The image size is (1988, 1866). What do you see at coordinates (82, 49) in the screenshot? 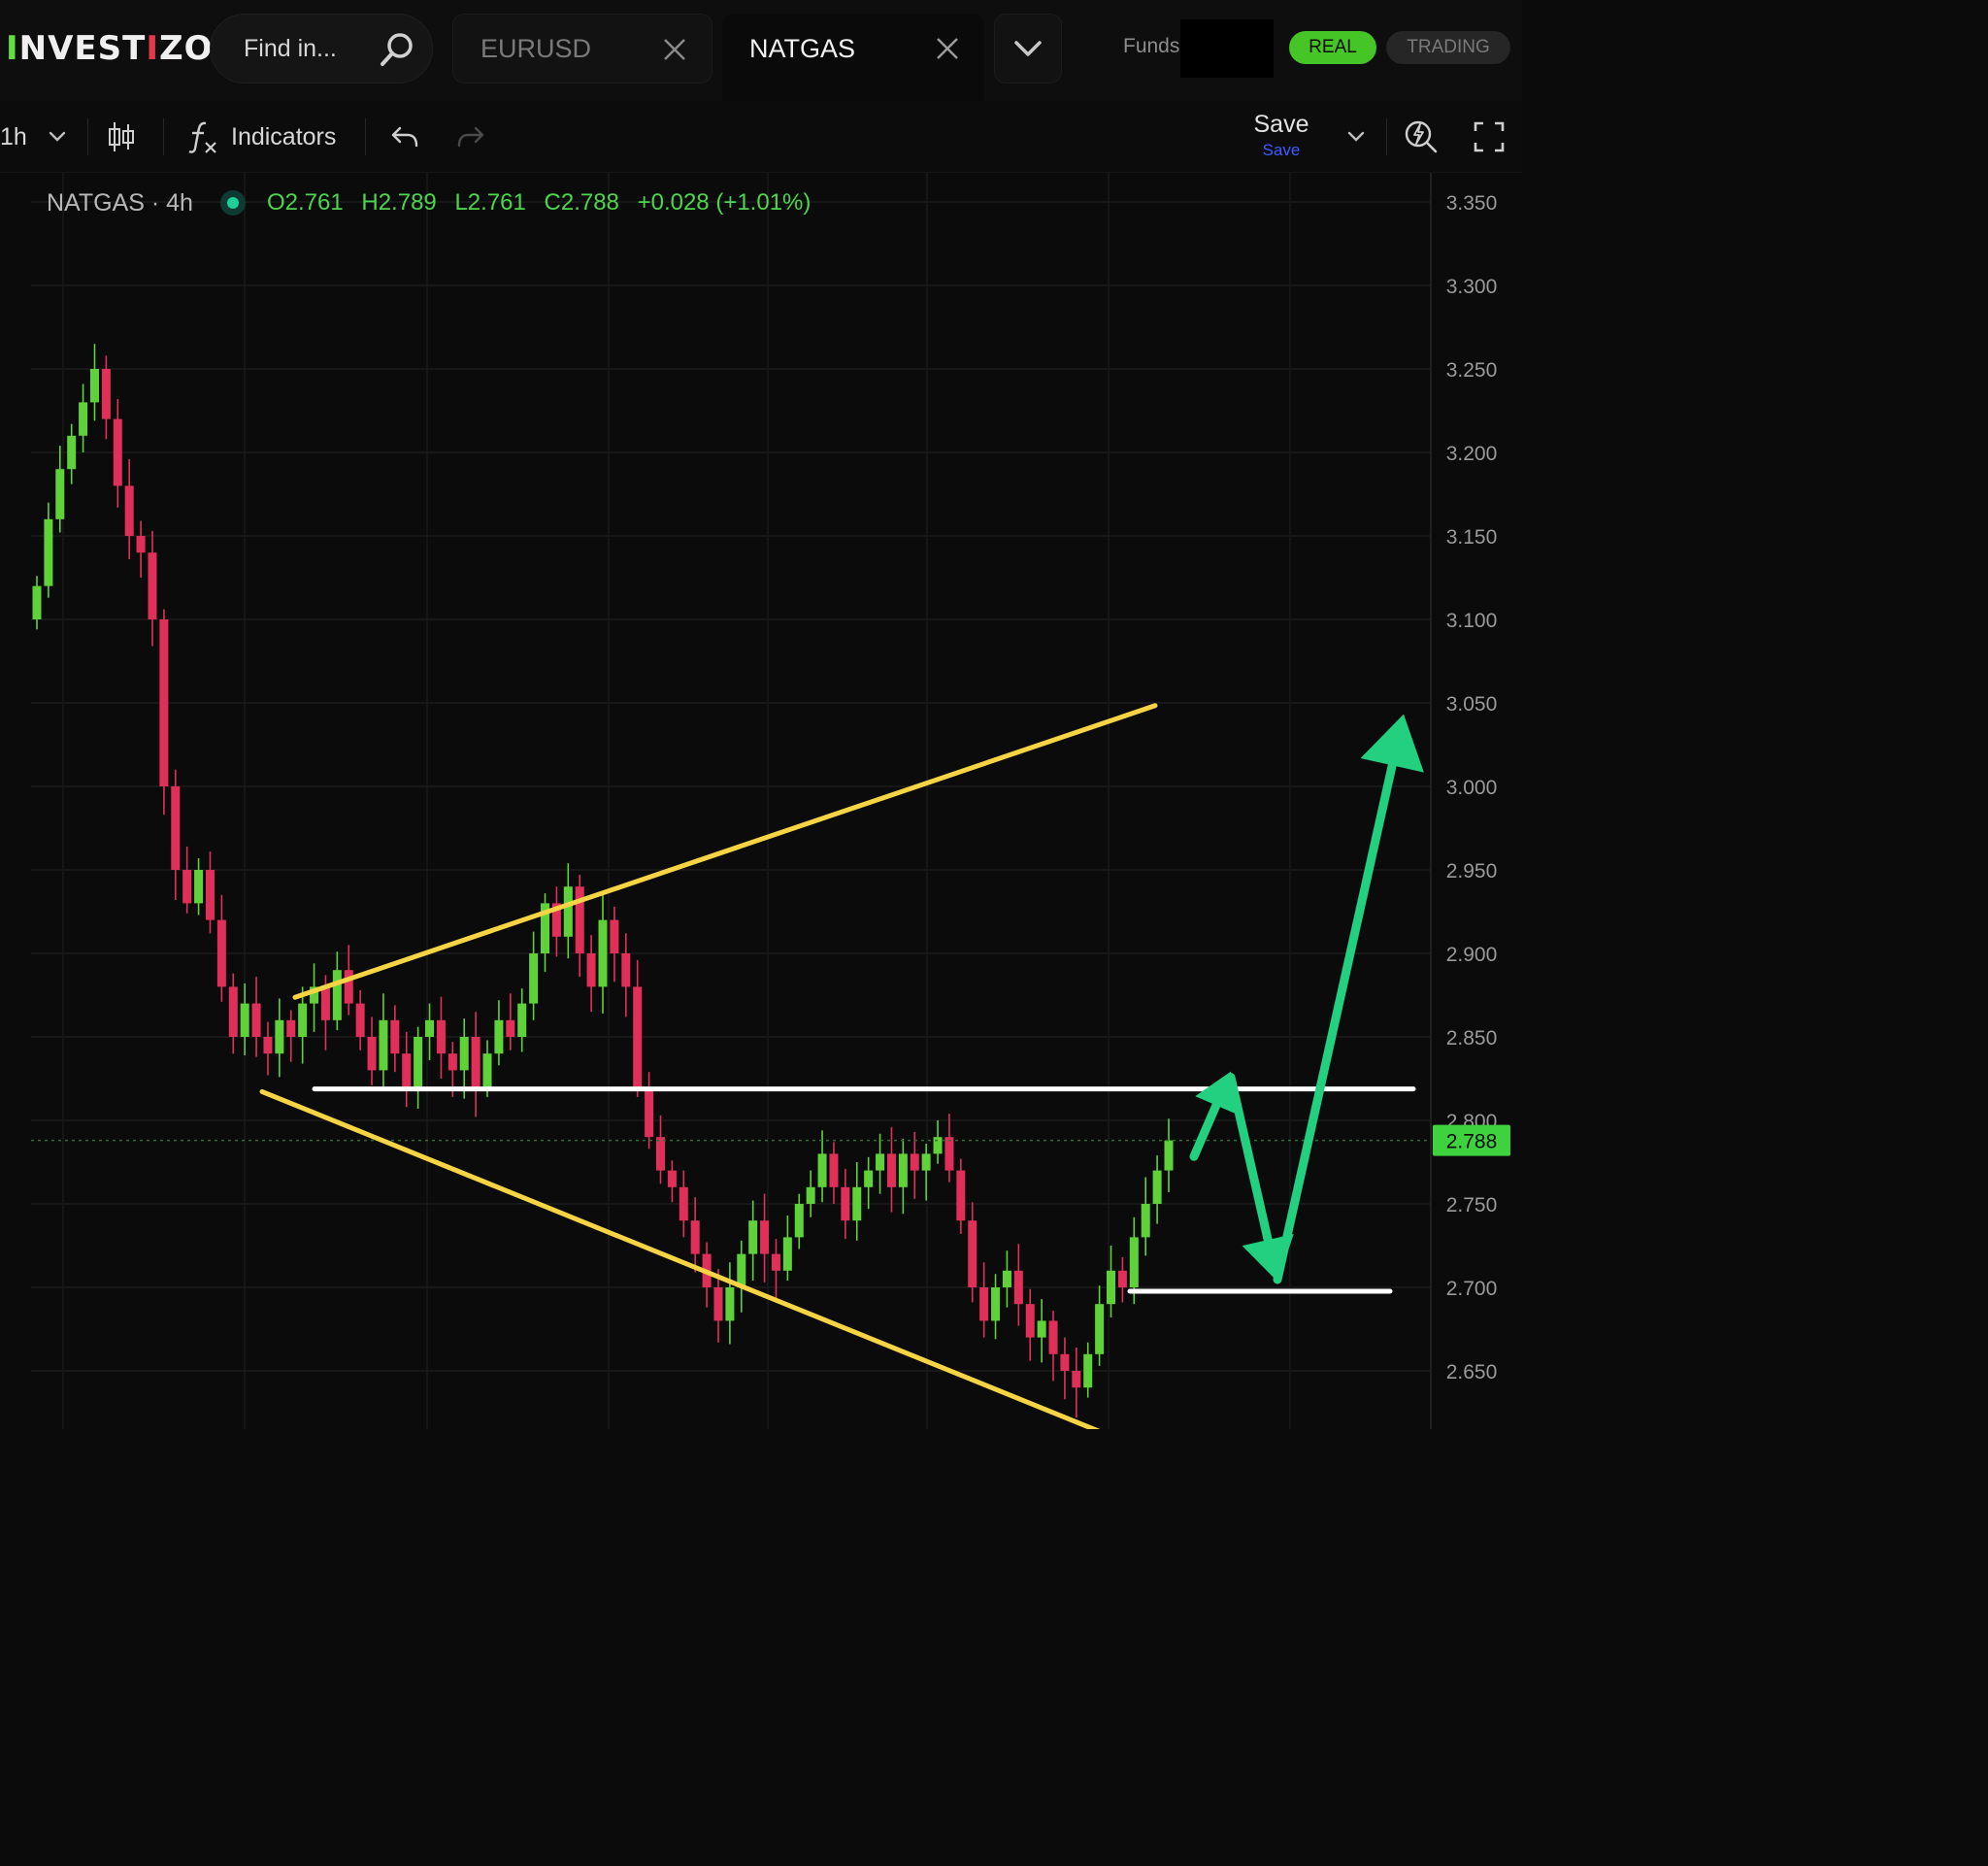
I see `logo-letters: NVEST` at bounding box center [82, 49].